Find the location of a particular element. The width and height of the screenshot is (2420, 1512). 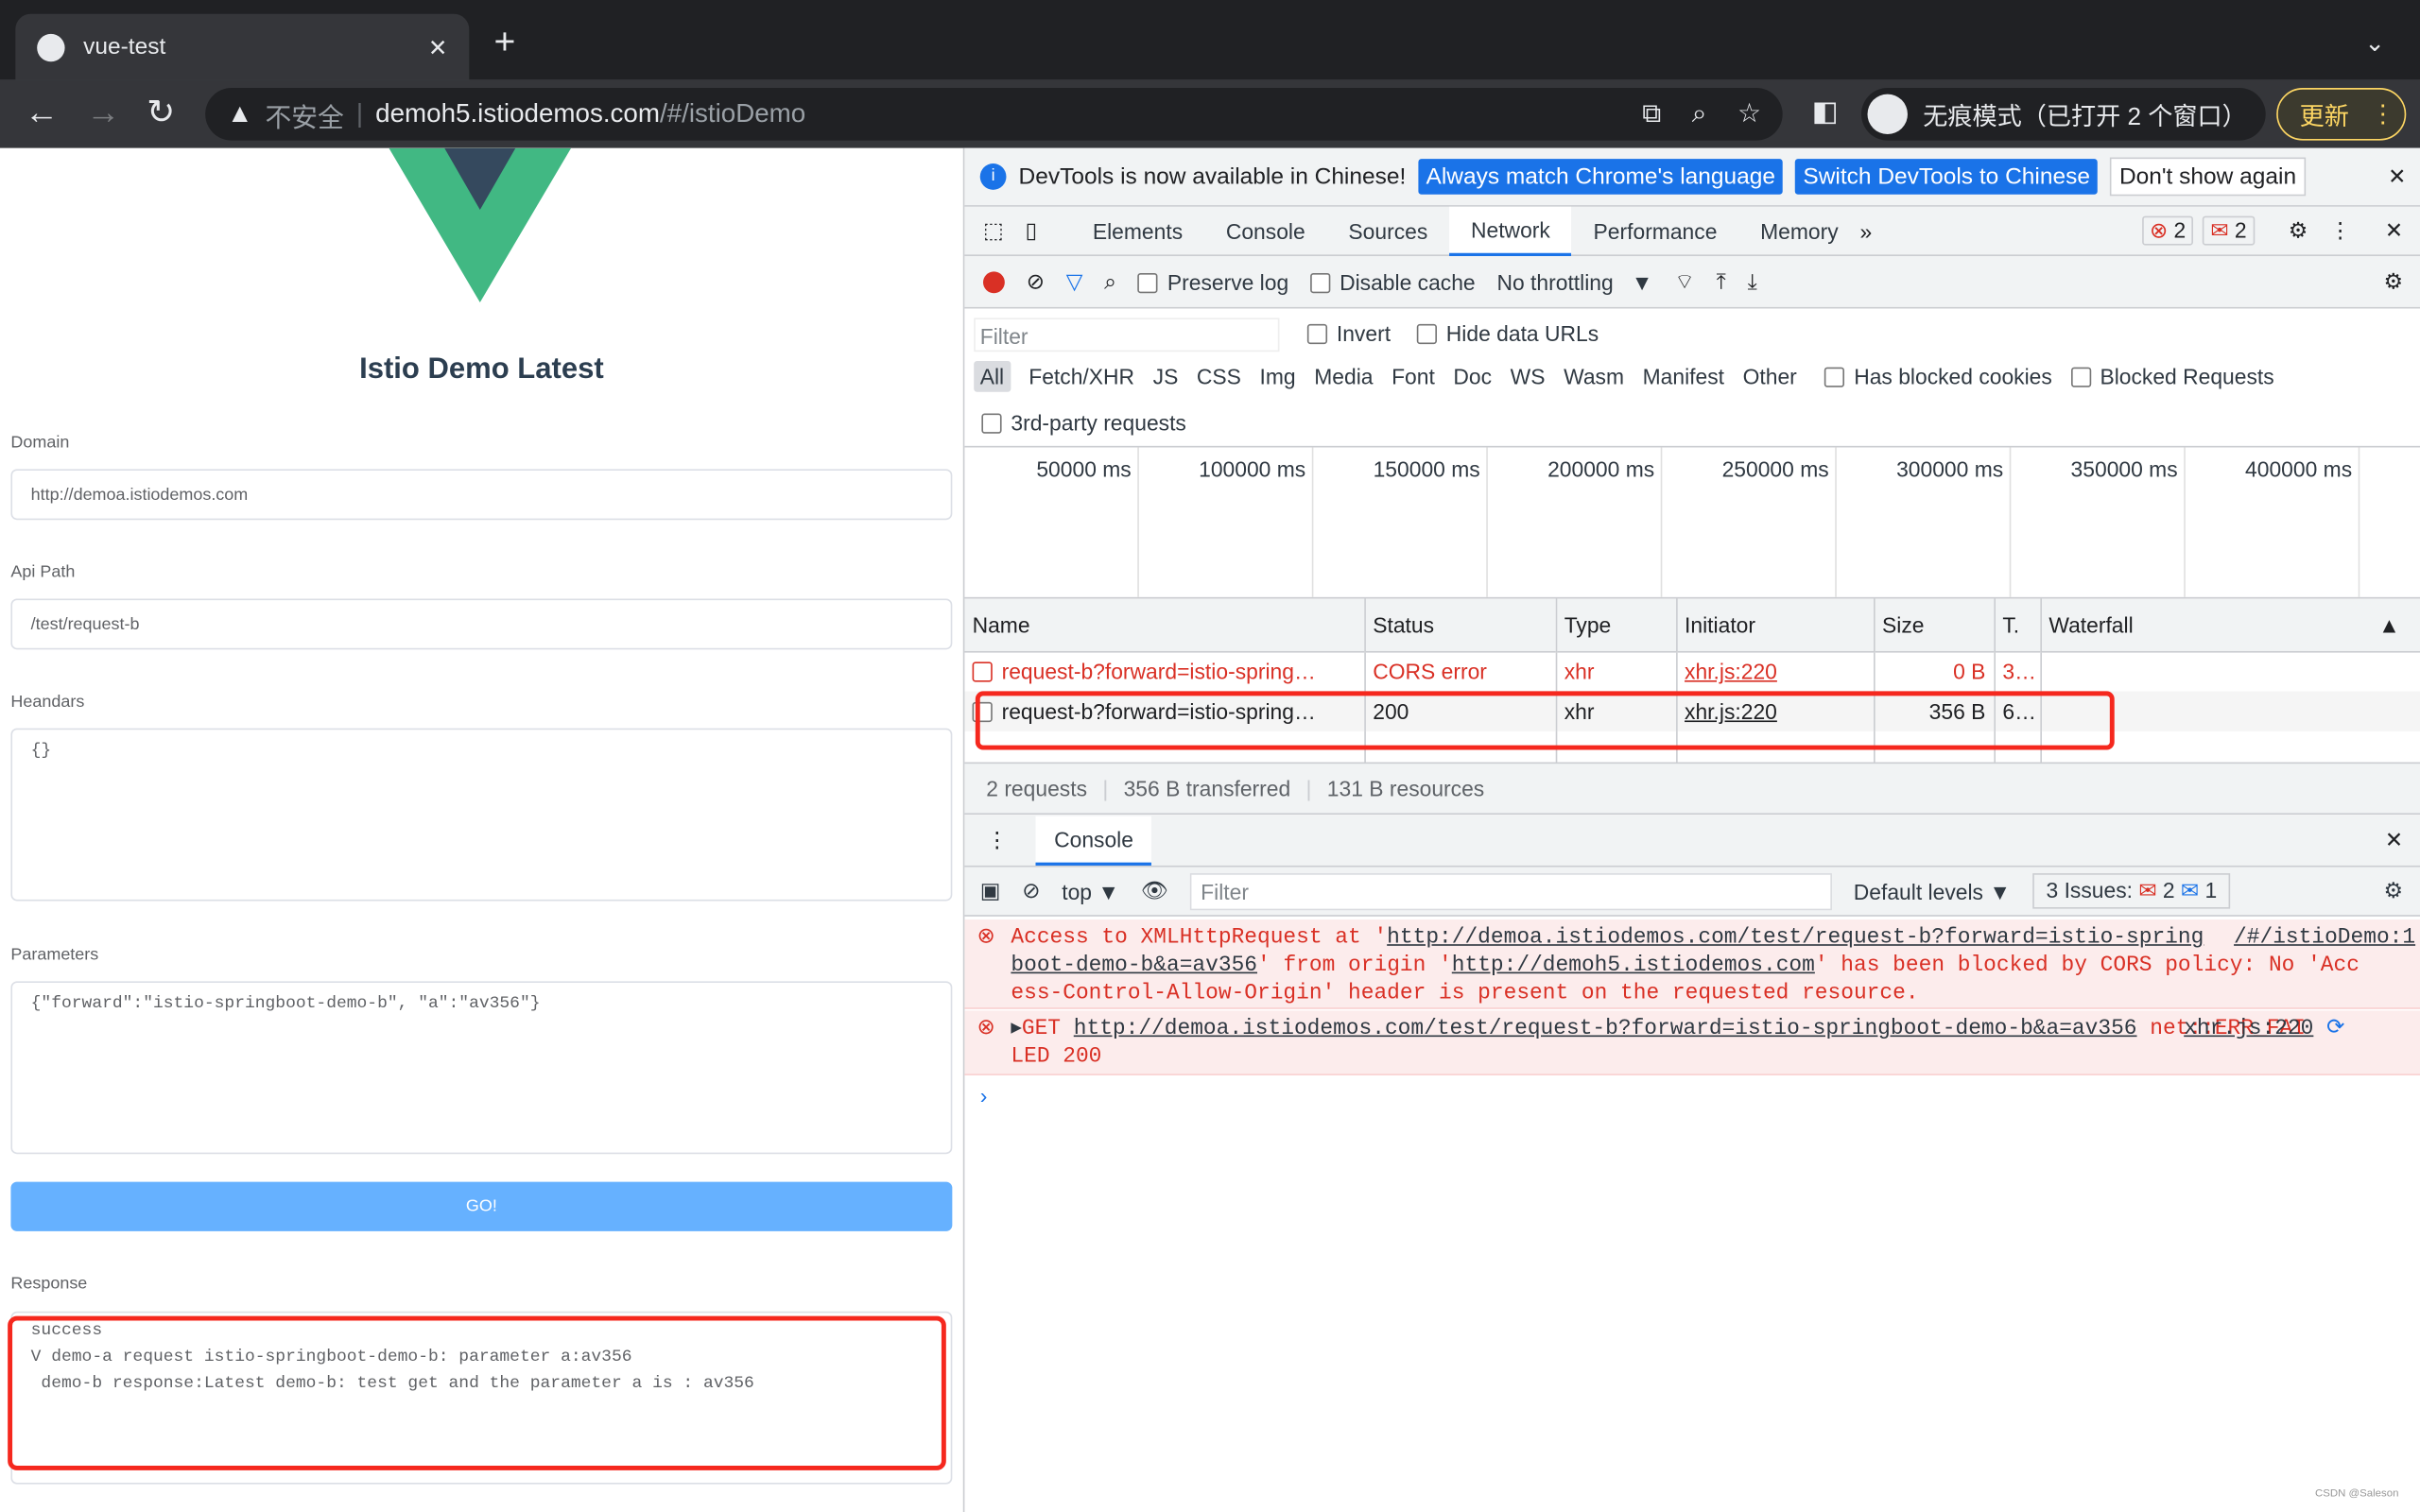

dont-show-button: Don't show again is located at coordinates (2208, 177).